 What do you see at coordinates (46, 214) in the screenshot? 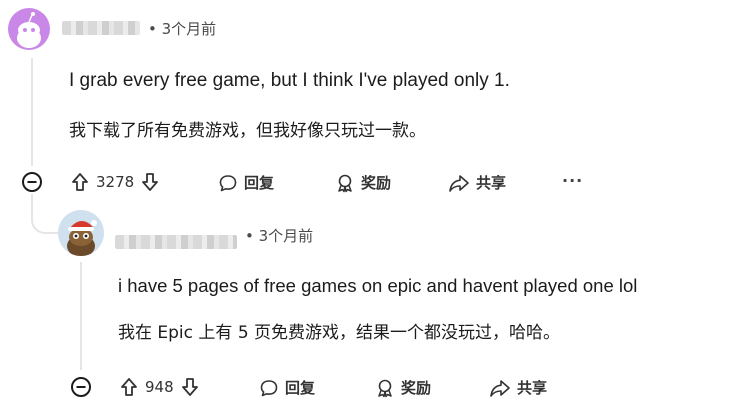
I see `thread-connector` at bounding box center [46, 214].